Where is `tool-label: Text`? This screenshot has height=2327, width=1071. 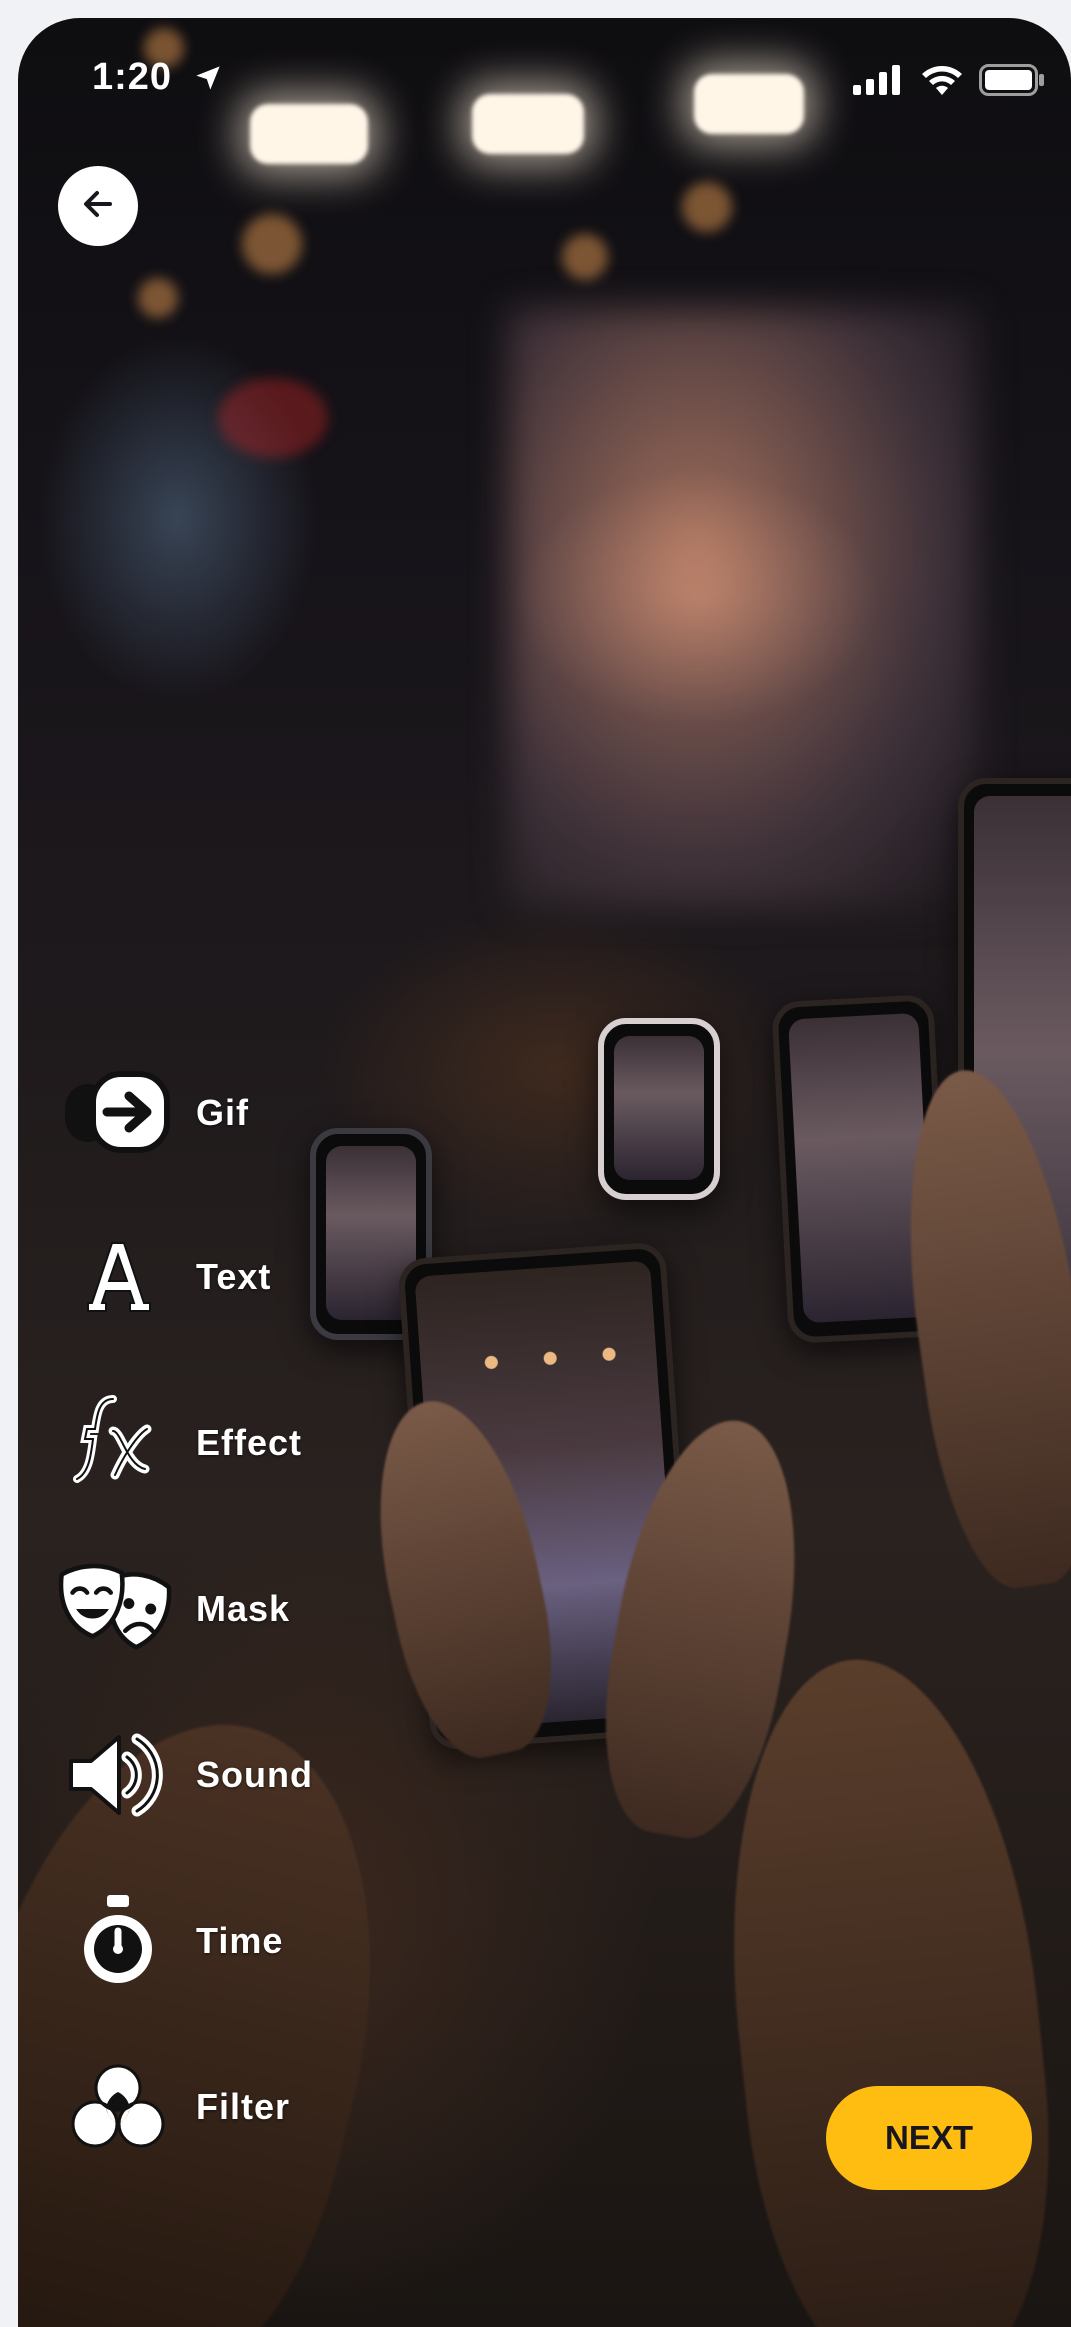
tool-label: Text is located at coordinates (234, 1276).